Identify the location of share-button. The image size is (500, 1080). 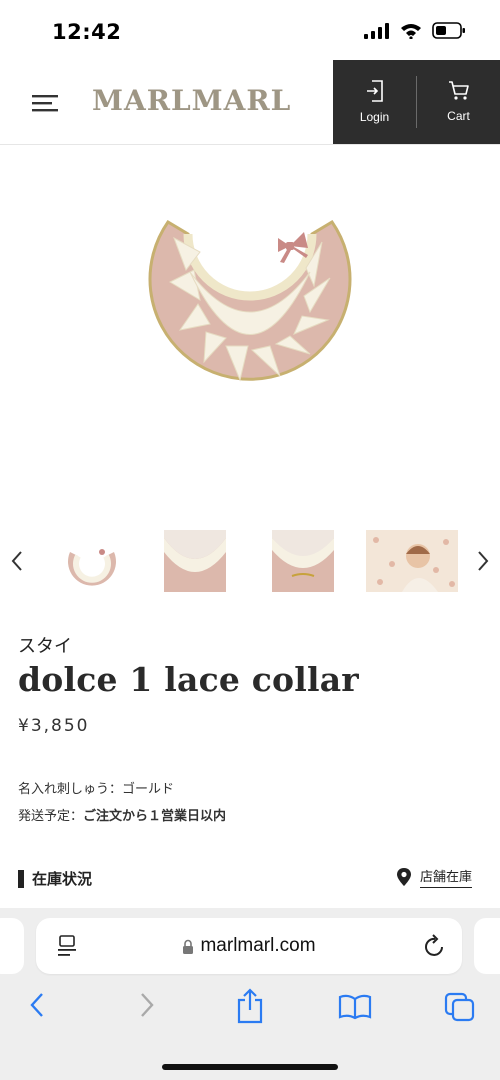
(250, 1008).